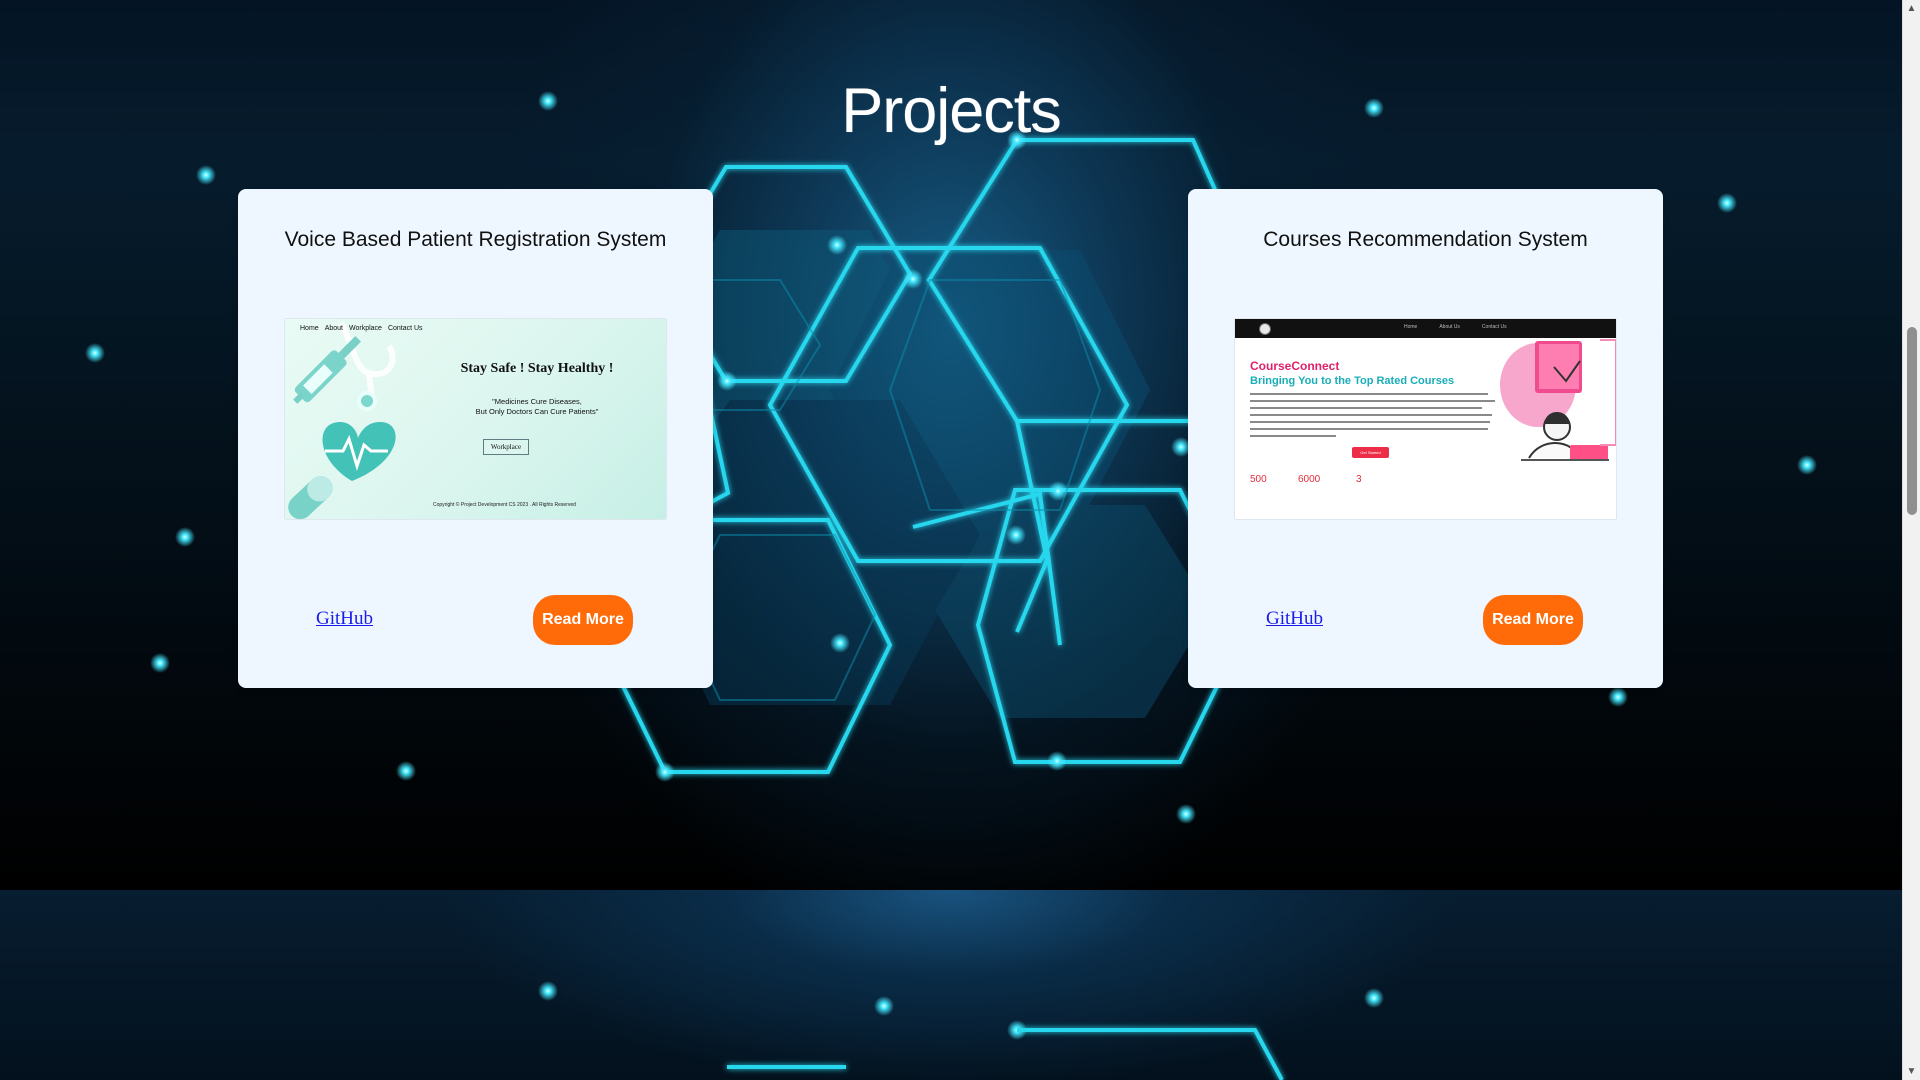 Image resolution: width=1920 pixels, height=1080 pixels. I want to click on project-card-voice-registration: Voice Based Patient Registration System, so click(475, 438).